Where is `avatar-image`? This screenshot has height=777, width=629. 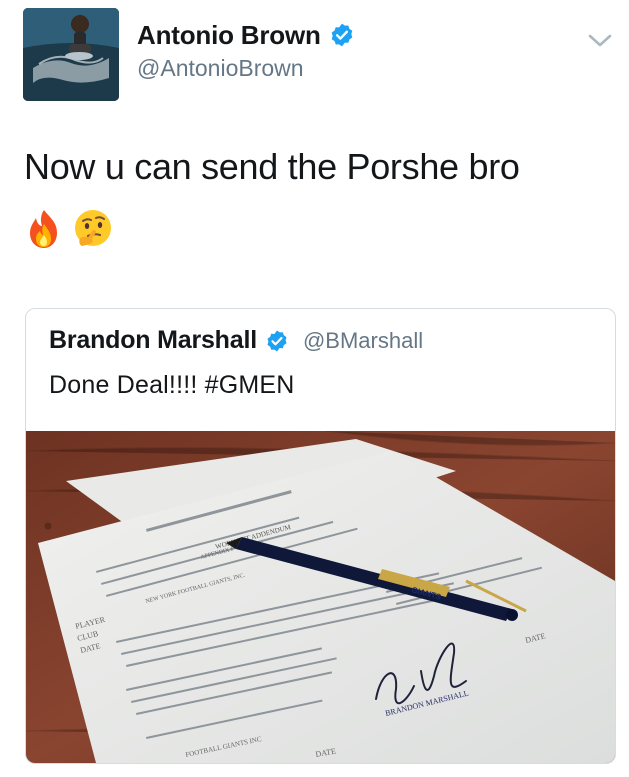 avatar-image is located at coordinates (71, 54).